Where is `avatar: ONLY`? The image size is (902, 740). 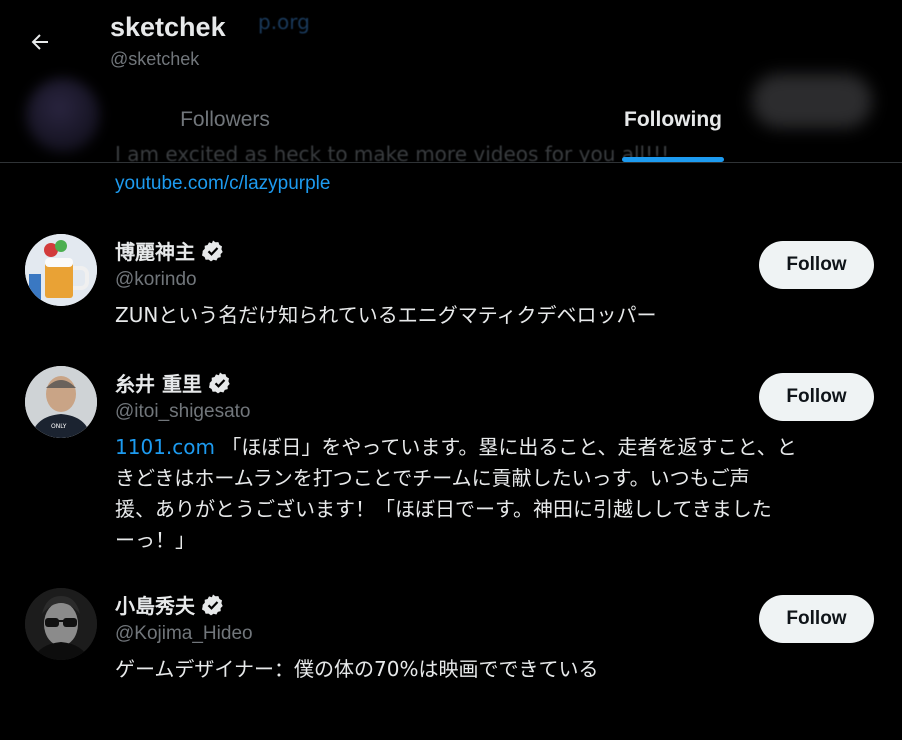 avatar: ONLY is located at coordinates (61, 402).